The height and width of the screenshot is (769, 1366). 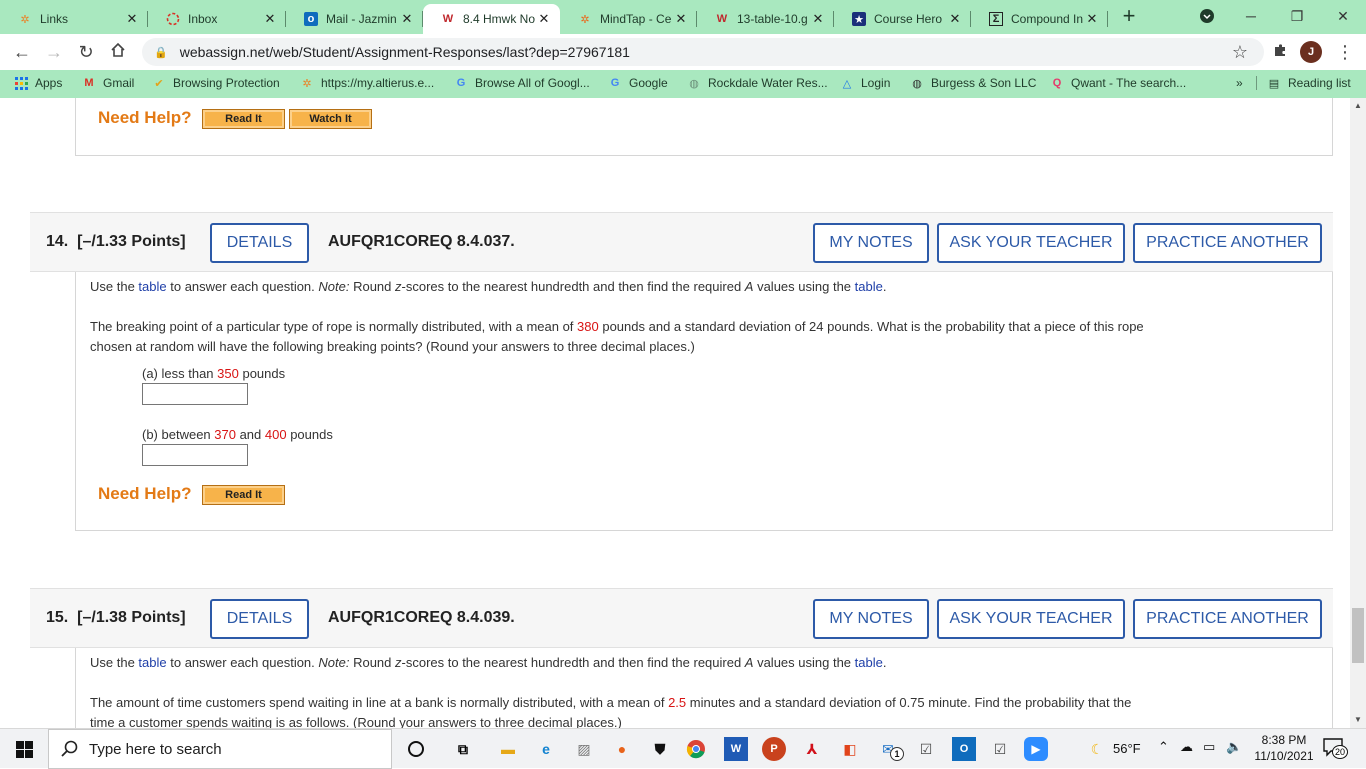 What do you see at coordinates (54, 52) in the screenshot?
I see `forward-button: →` at bounding box center [54, 52].